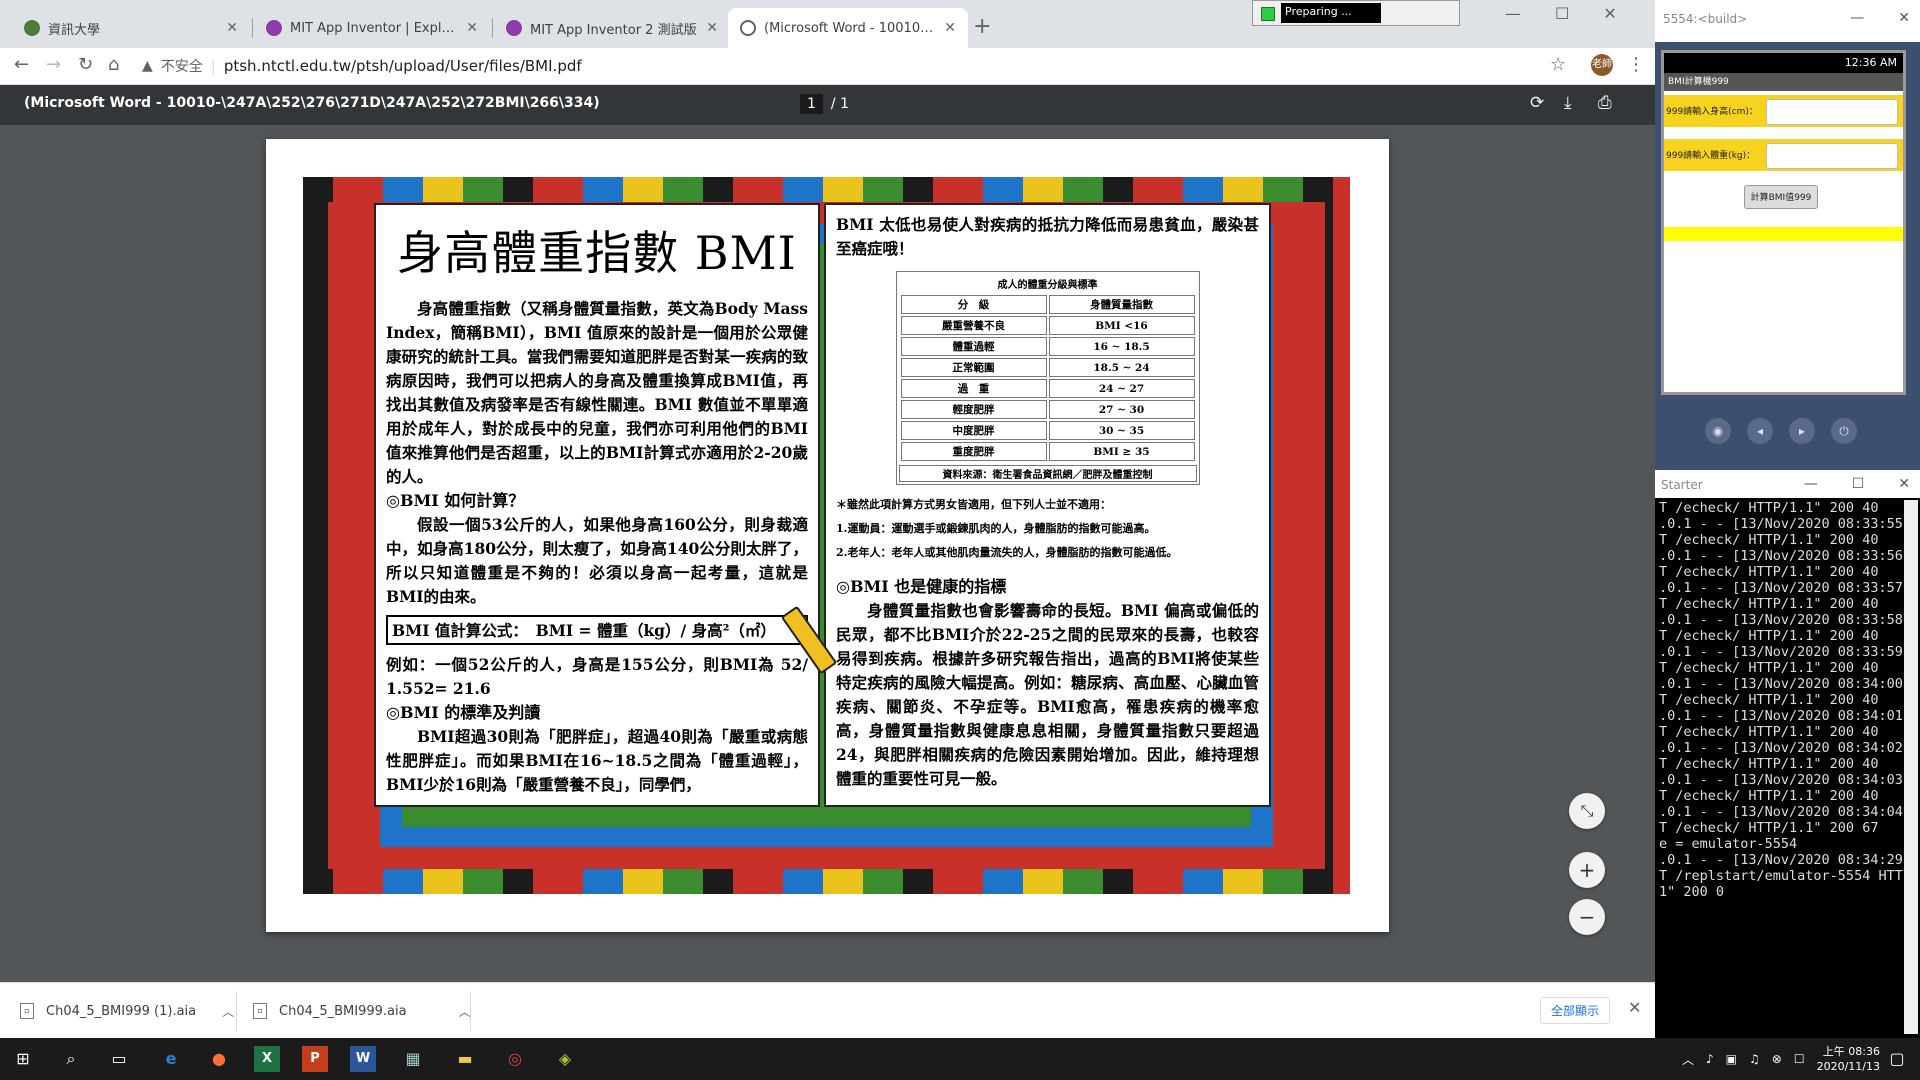 The image size is (1920, 1080). What do you see at coordinates (1731, 1059) in the screenshot?
I see `network-icon: ▣` at bounding box center [1731, 1059].